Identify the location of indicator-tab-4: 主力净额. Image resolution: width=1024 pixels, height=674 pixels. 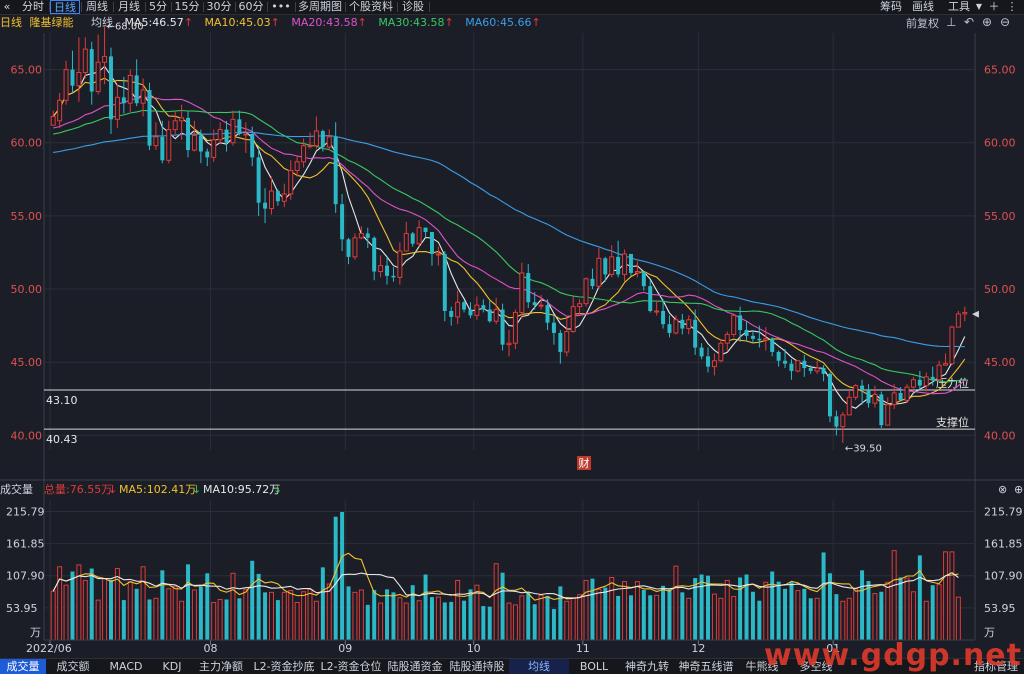
(221, 666).